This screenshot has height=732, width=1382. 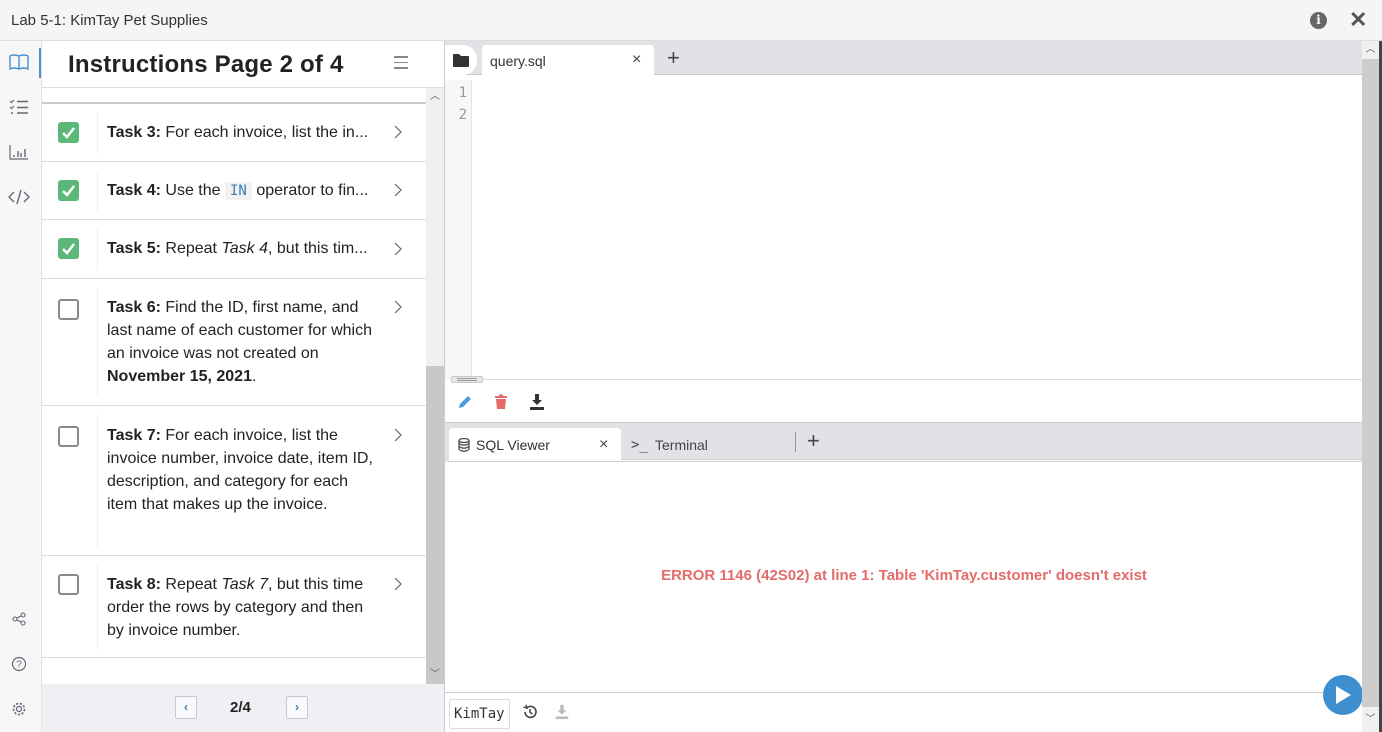 I want to click on database-selector: KimTay, so click(x=479, y=714).